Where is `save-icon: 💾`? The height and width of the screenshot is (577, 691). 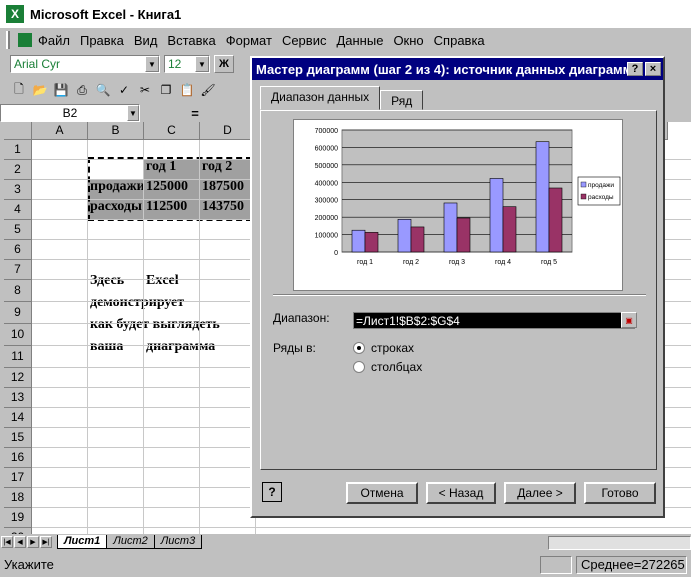 save-icon: 💾 is located at coordinates (61, 90).